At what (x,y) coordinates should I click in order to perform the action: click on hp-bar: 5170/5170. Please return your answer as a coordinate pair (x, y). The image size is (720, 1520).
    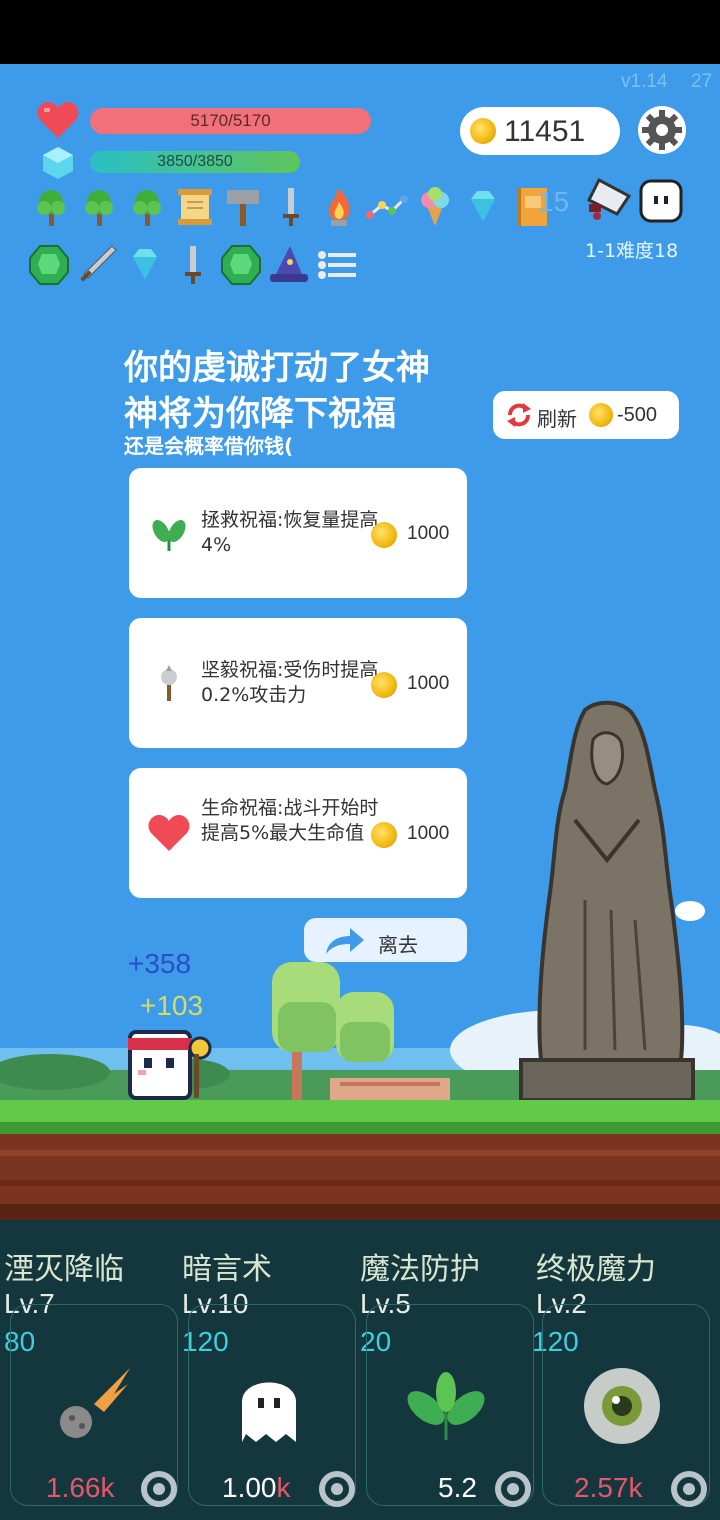
    Looking at the image, I should click on (230, 121).